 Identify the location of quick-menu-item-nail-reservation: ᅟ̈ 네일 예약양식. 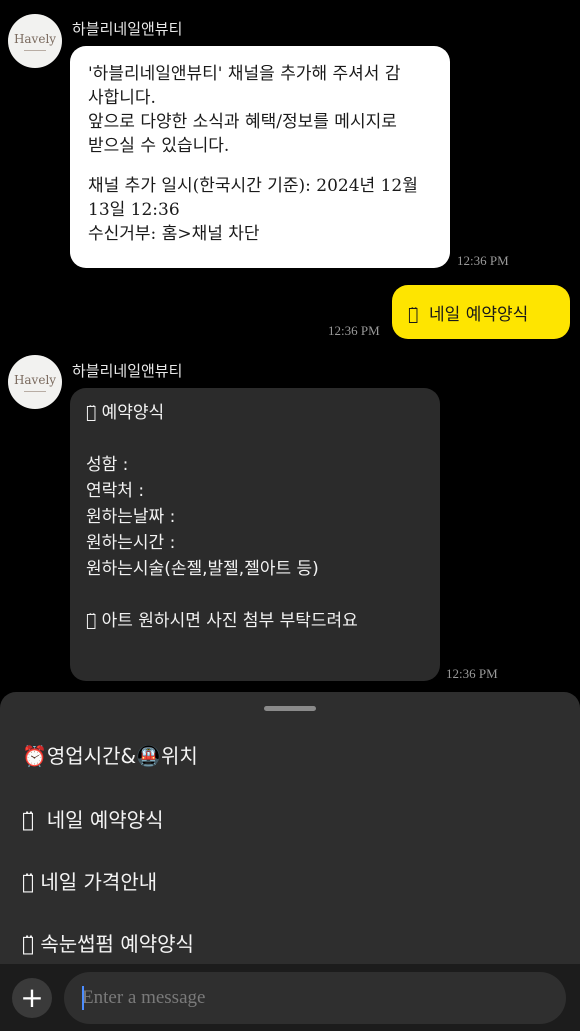
(92, 818).